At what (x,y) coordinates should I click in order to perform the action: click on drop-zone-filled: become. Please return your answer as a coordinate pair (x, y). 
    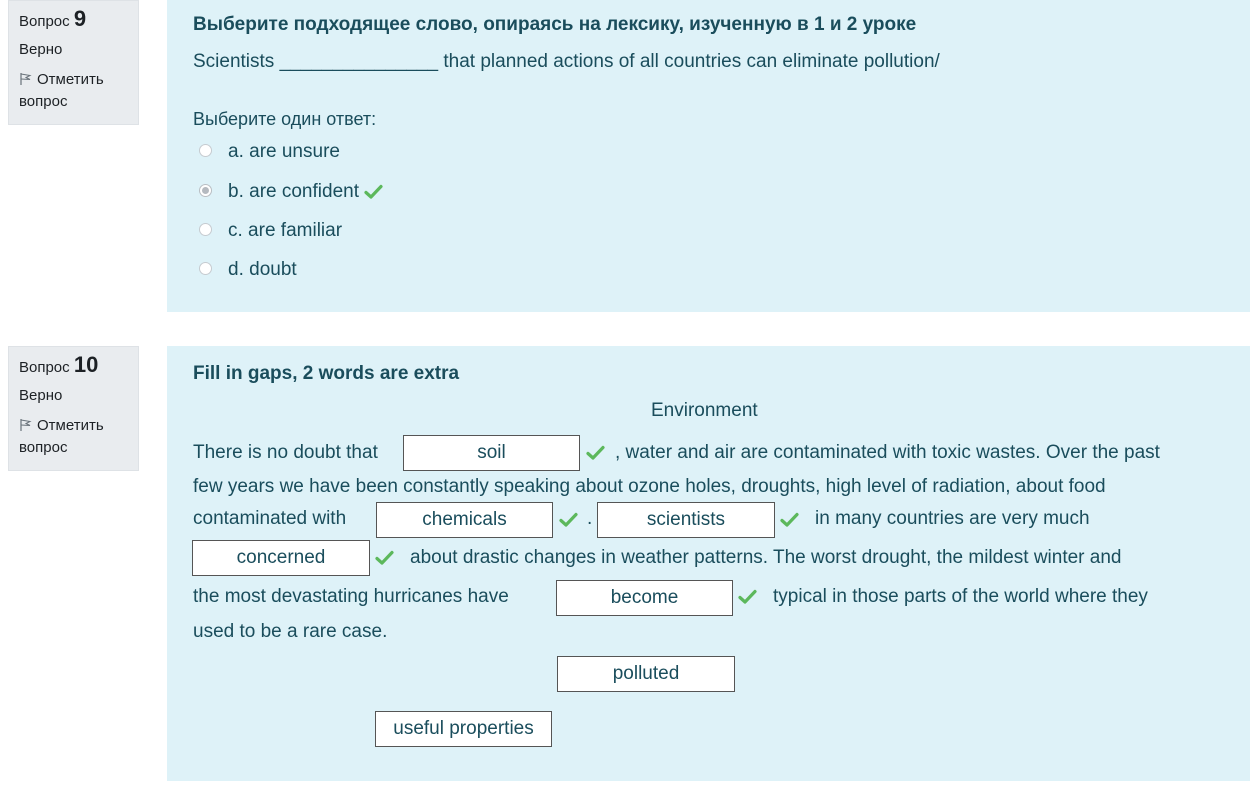
    Looking at the image, I should click on (644, 598).